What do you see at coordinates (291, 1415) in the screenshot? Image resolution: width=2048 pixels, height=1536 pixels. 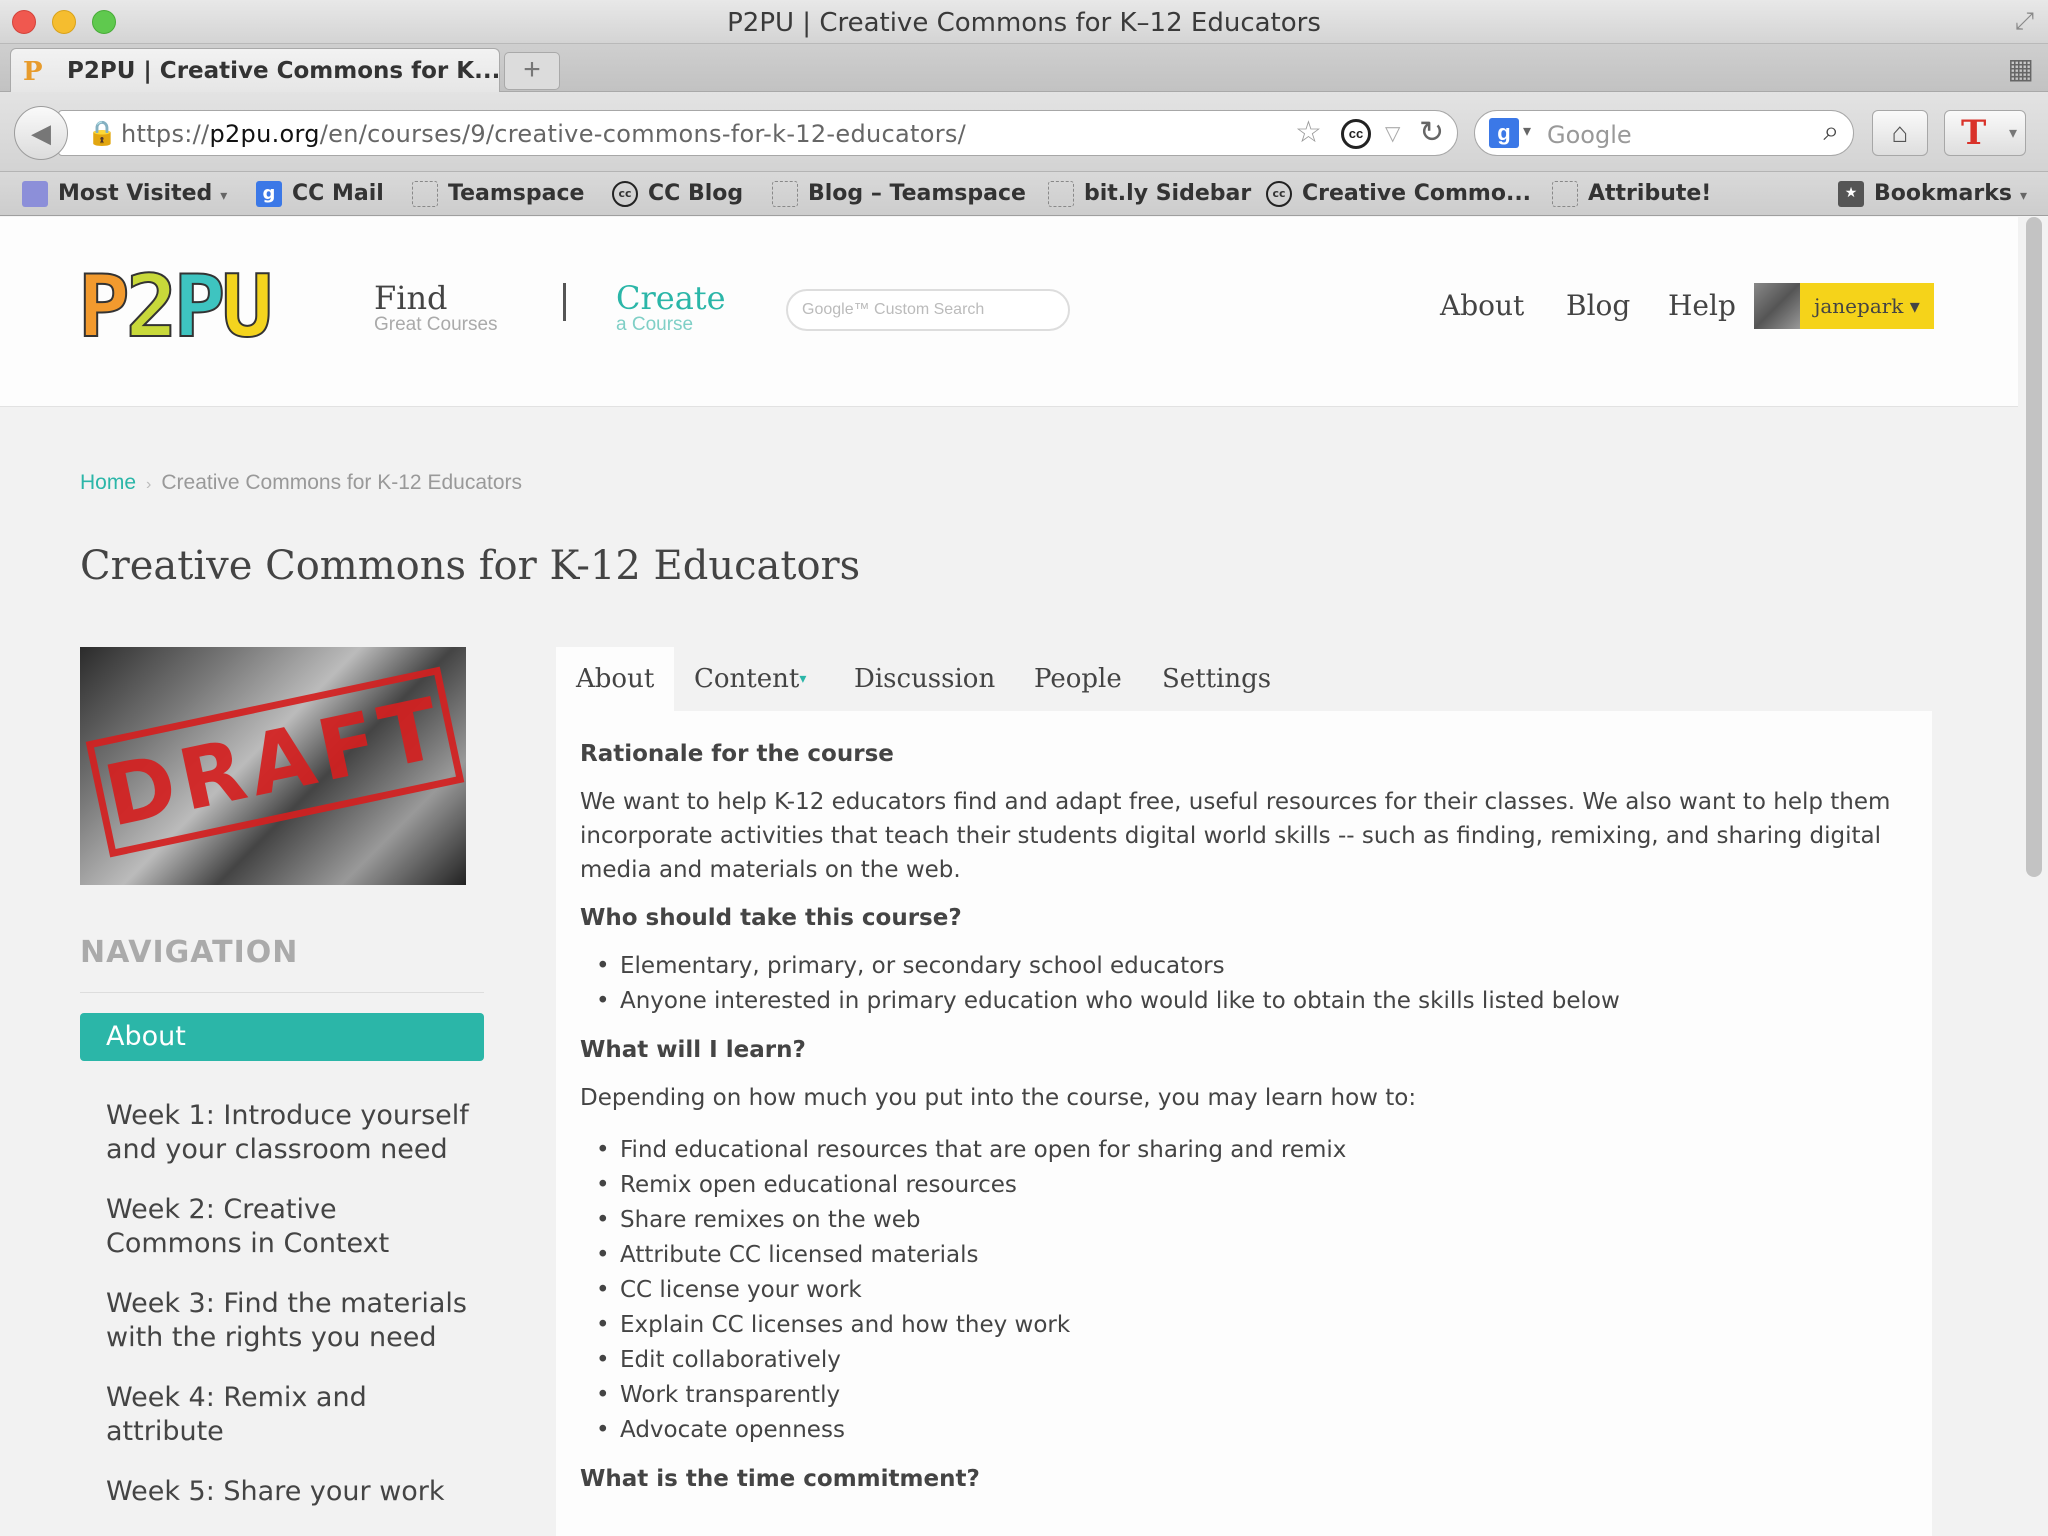 I see `sidenav-item-week-4: Week 4: Remix and attribute` at bounding box center [291, 1415].